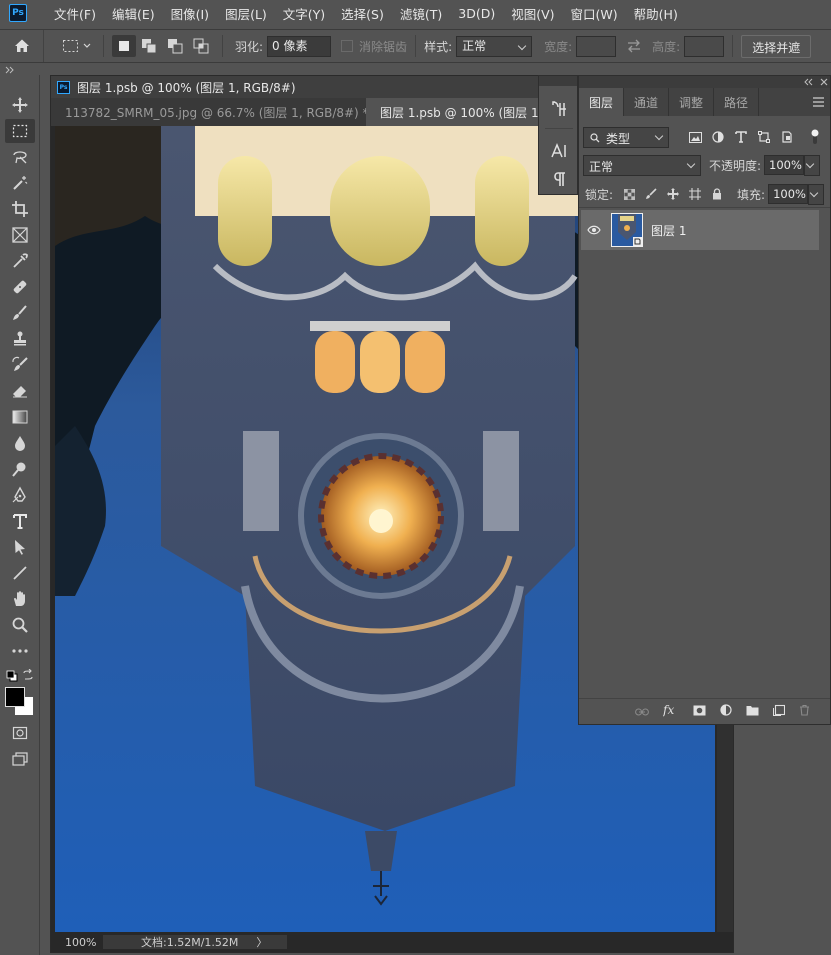 Image resolution: width=831 pixels, height=955 pixels. I want to click on pen-tool, so click(20, 495).